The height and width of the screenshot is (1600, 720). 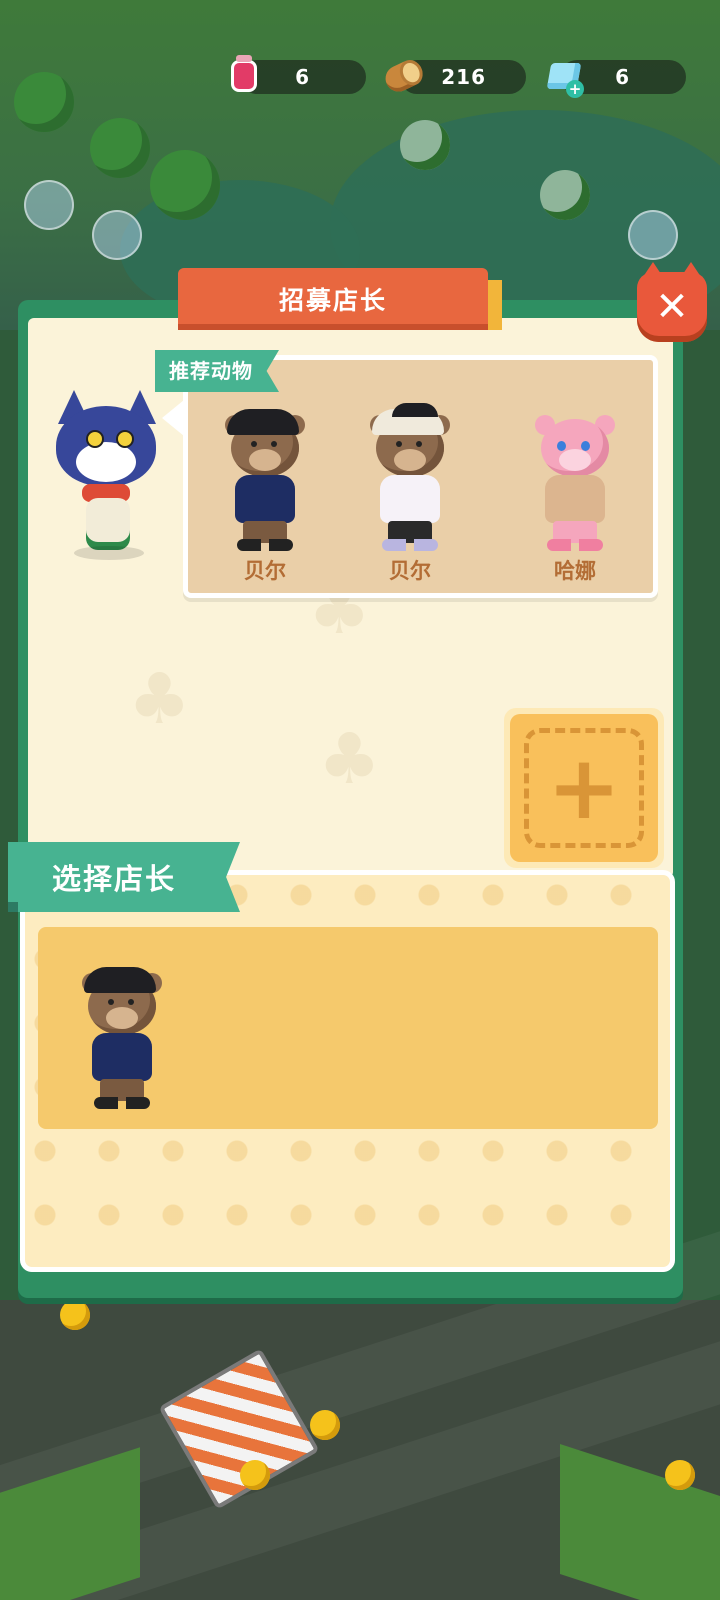 I want to click on gem-icon: +, so click(x=564, y=76).